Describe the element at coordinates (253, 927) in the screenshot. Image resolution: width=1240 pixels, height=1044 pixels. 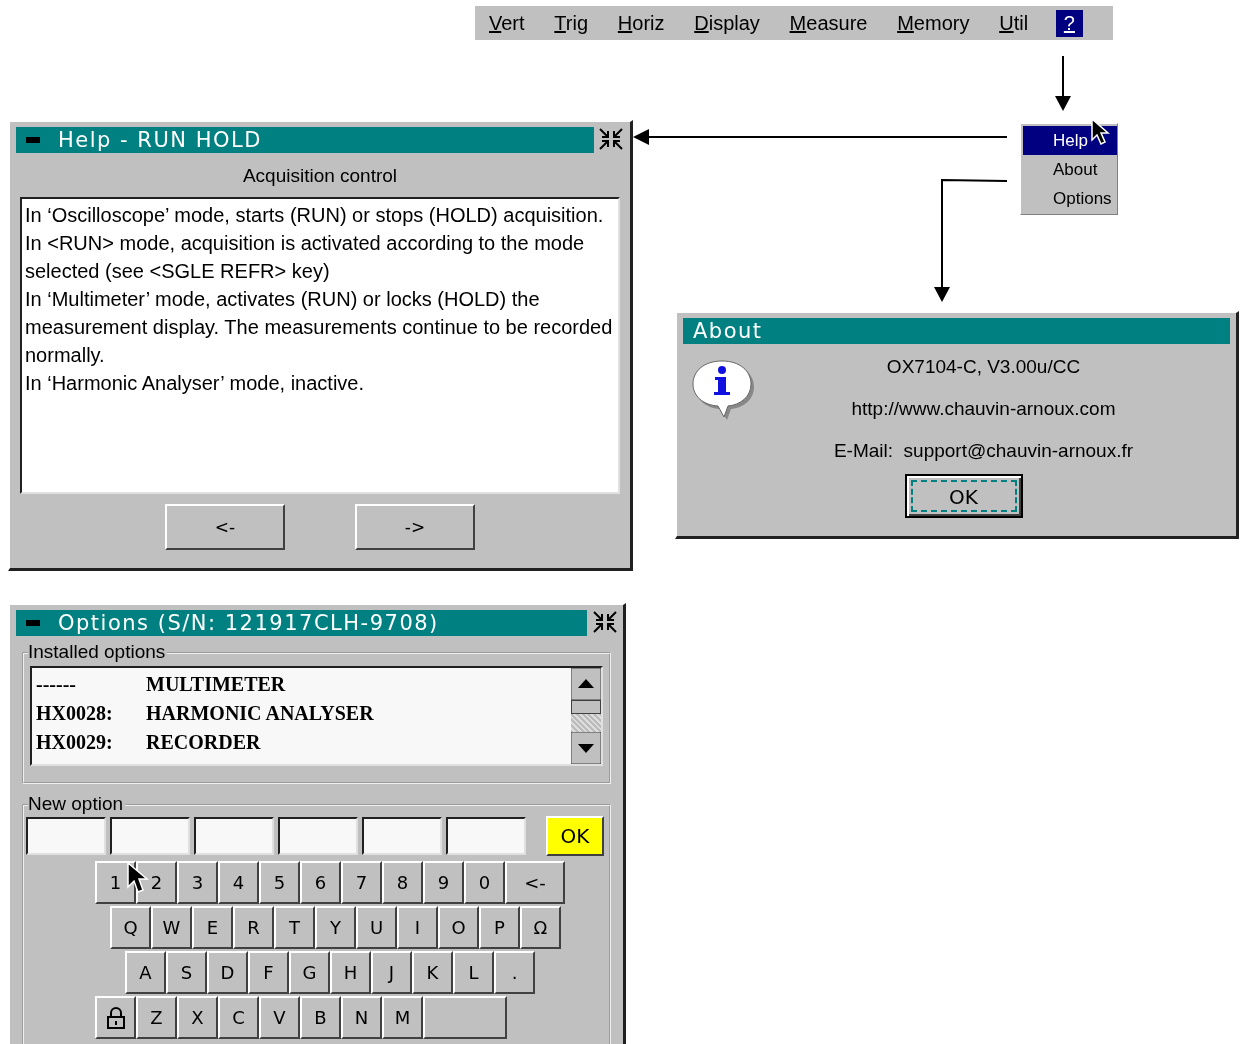
I see `keyboard-key: R` at that location.